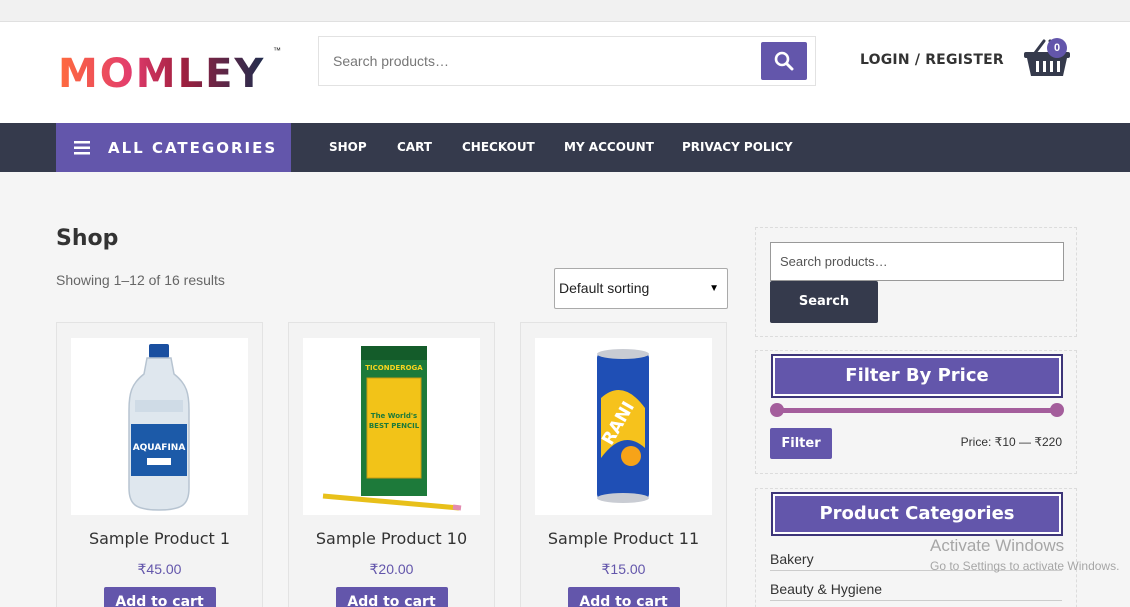 This screenshot has height=607, width=1130. I want to click on price-slider-track, so click(917, 410).